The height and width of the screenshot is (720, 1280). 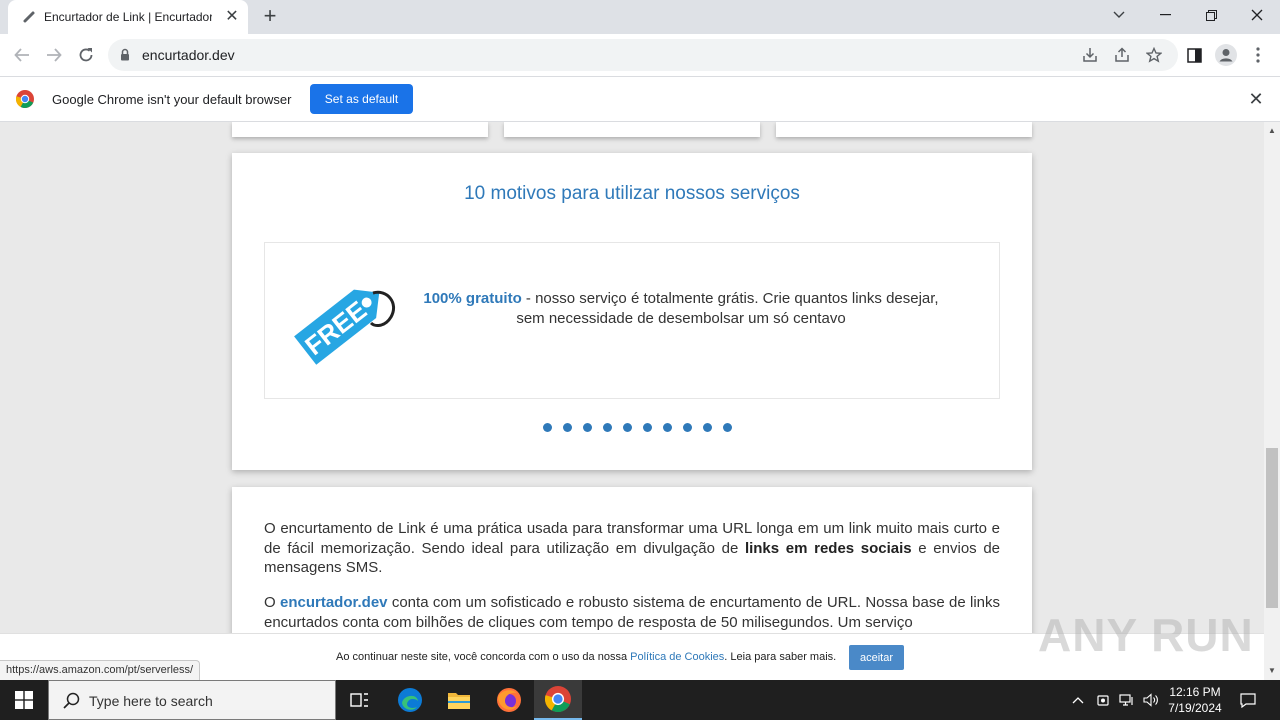 What do you see at coordinates (780, 657) in the screenshot?
I see `cookie-text-after: . Leia para saber mais.` at bounding box center [780, 657].